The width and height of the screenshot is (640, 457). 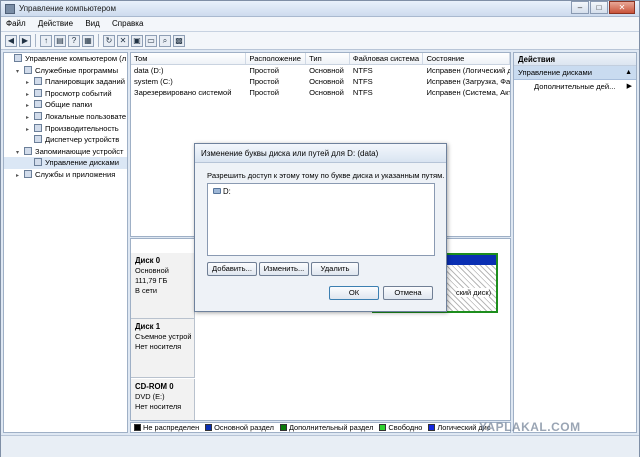 What do you see at coordinates (65, 163) in the screenshot?
I see `tree-item: Управление дисками` at bounding box center [65, 163].